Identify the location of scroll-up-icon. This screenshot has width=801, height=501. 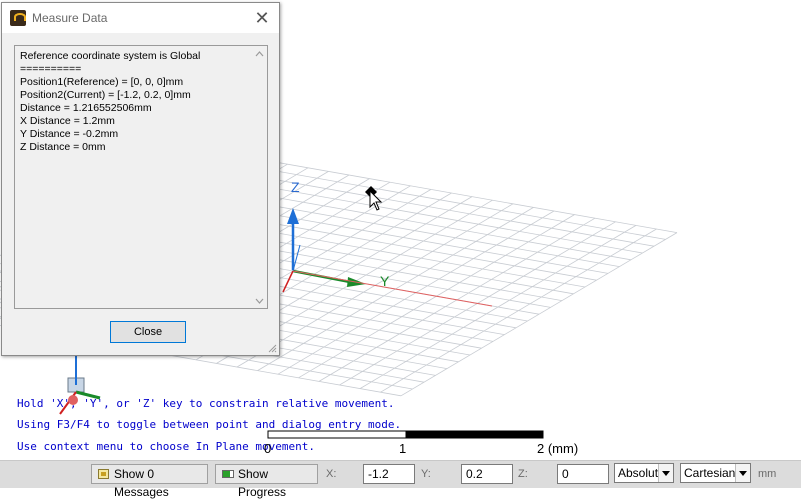
(259, 54).